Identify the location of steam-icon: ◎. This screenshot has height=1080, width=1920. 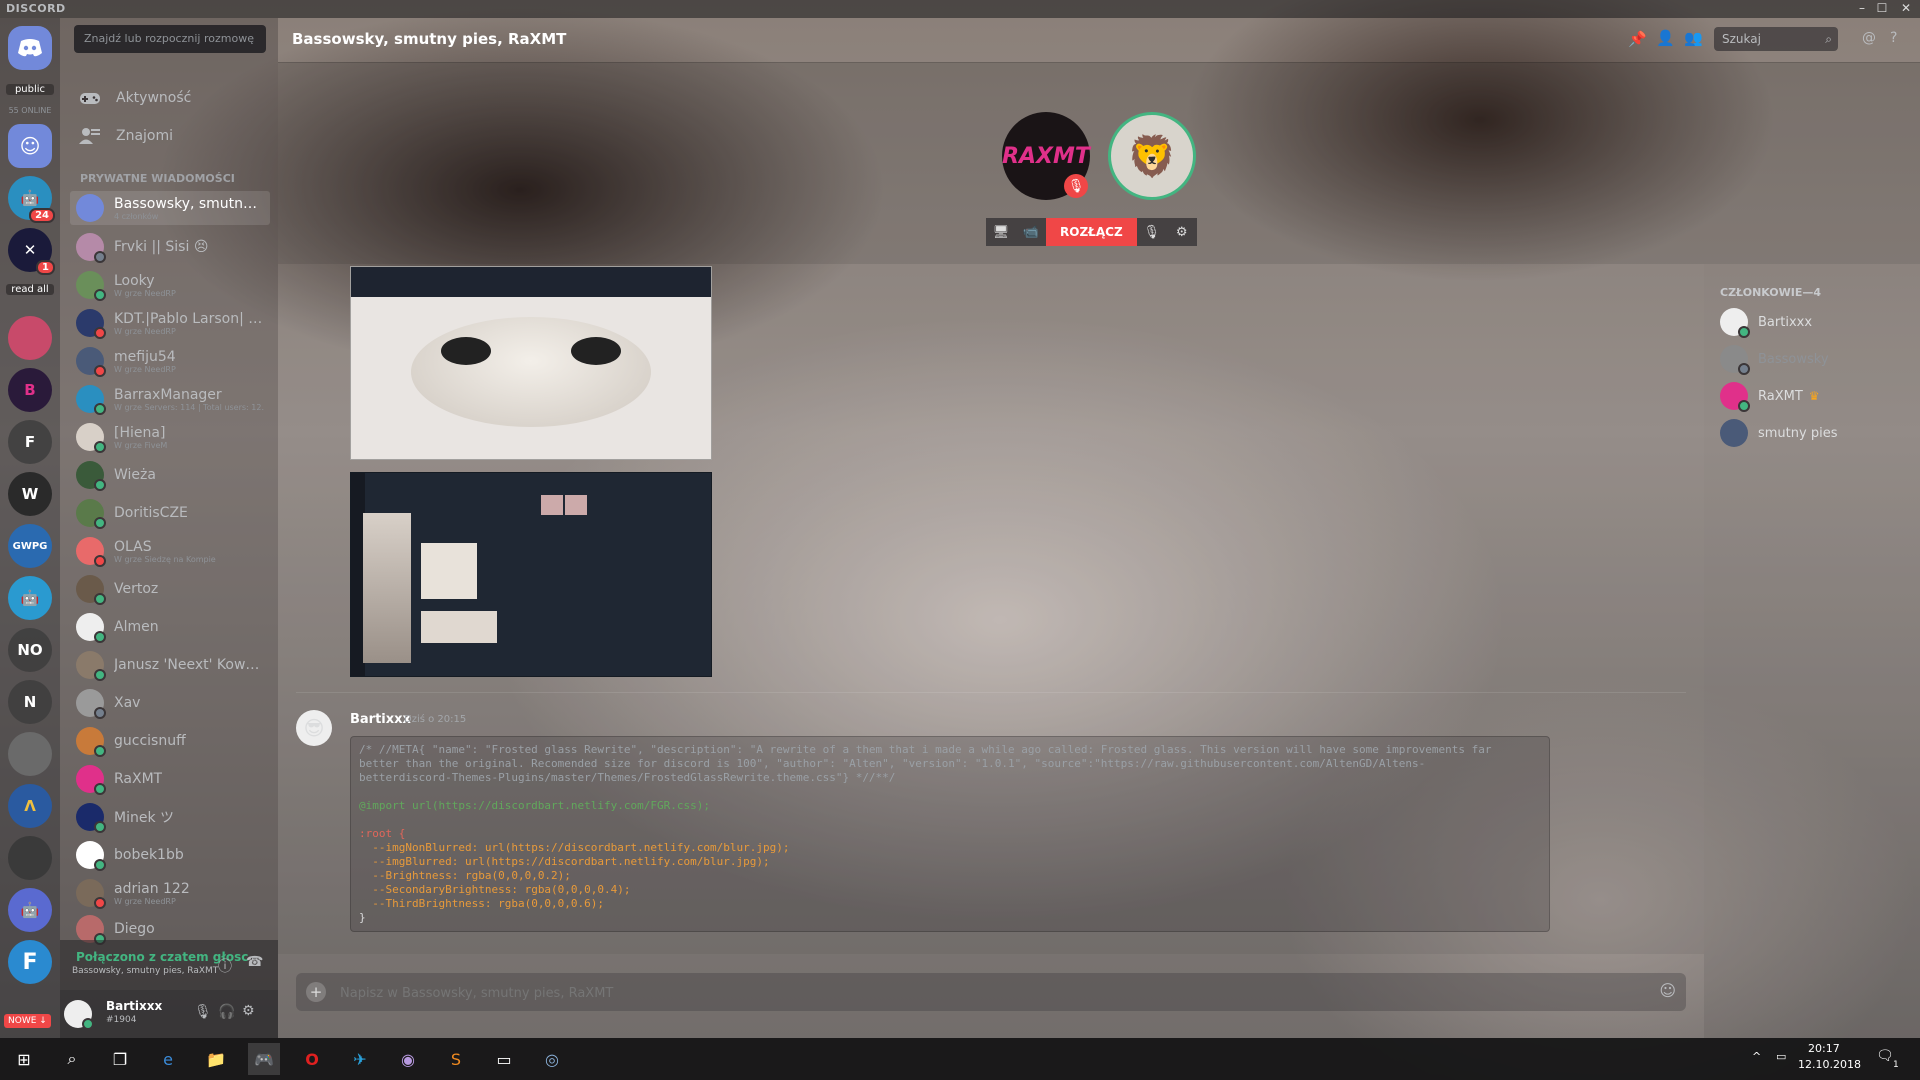
(552, 1059).